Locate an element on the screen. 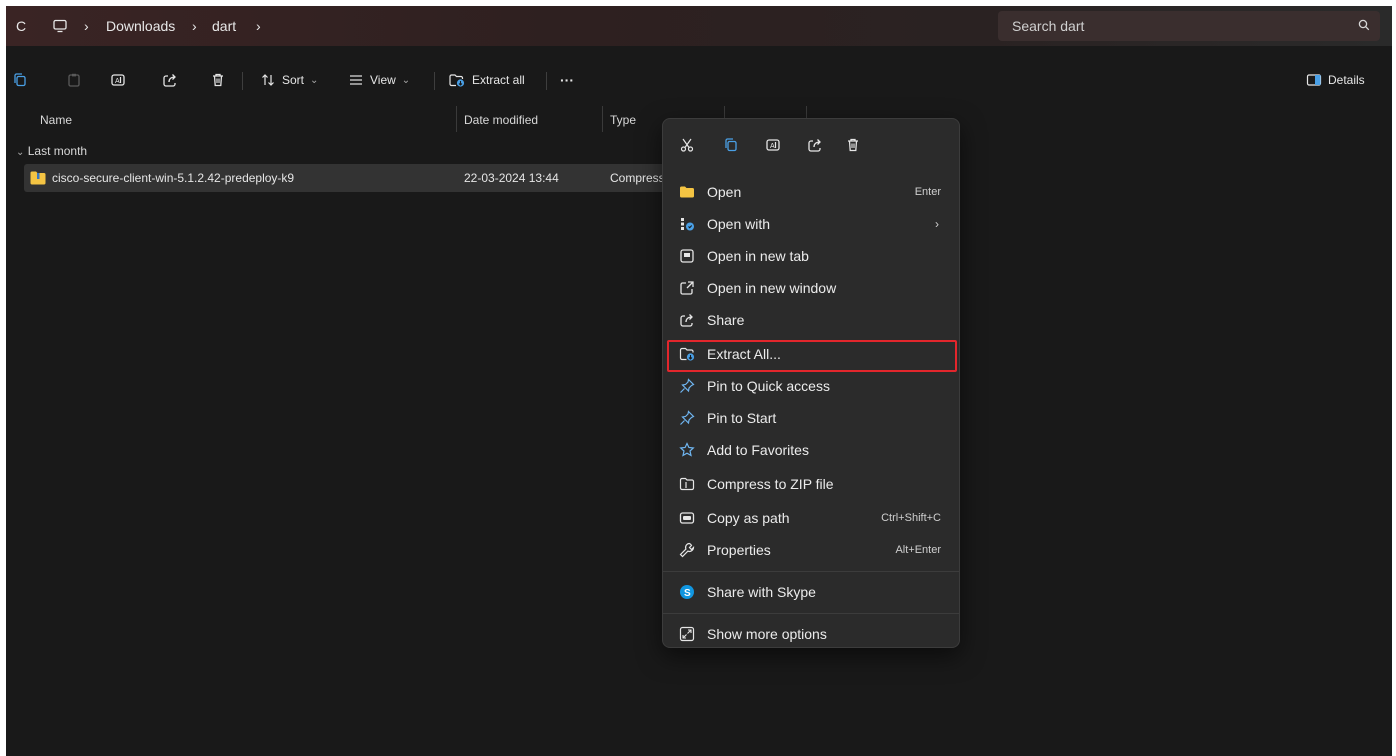 The image size is (1396, 756). file-date: 22-03-2024 13:44 is located at coordinates (511, 178).